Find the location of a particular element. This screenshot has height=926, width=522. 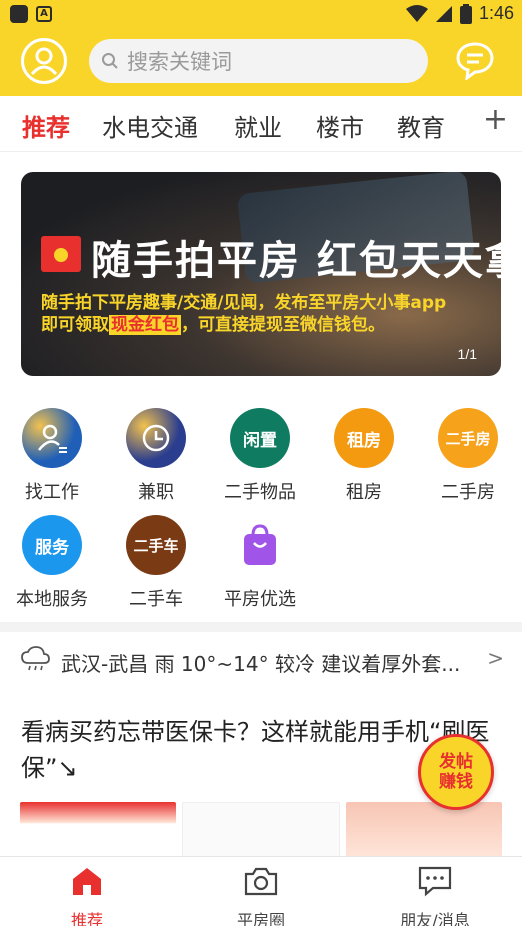

status-time: 1:46 is located at coordinates (496, 13).